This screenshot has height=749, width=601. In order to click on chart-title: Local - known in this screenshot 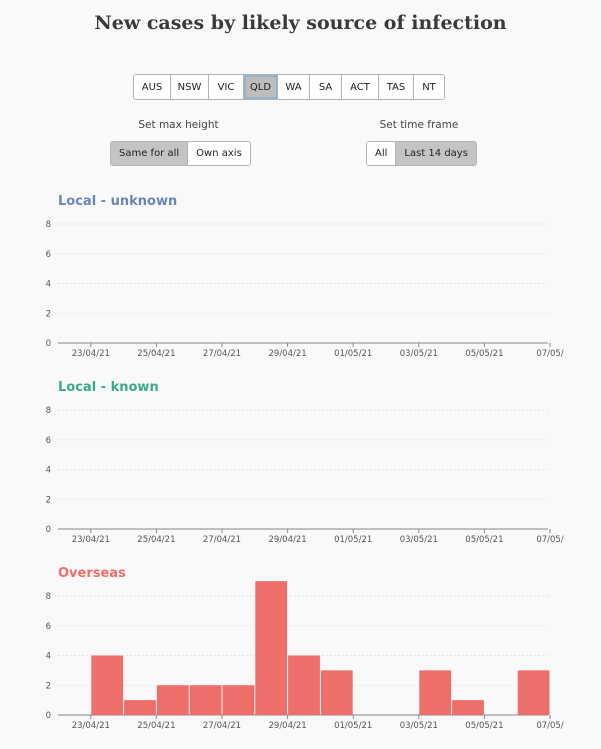, I will do `click(108, 387)`.